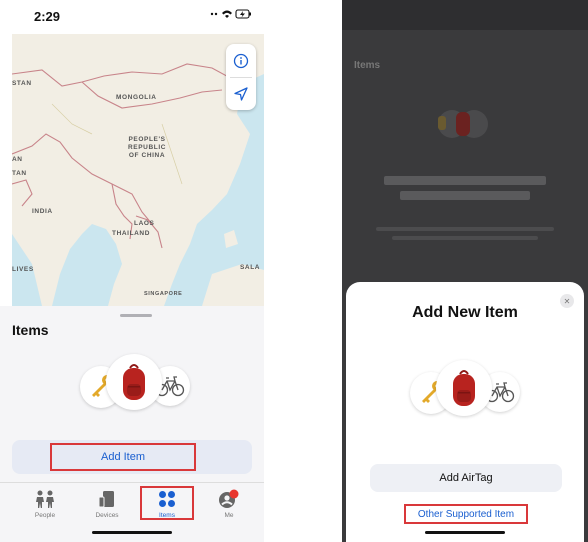  I want to click on me-icon, so click(229, 498).